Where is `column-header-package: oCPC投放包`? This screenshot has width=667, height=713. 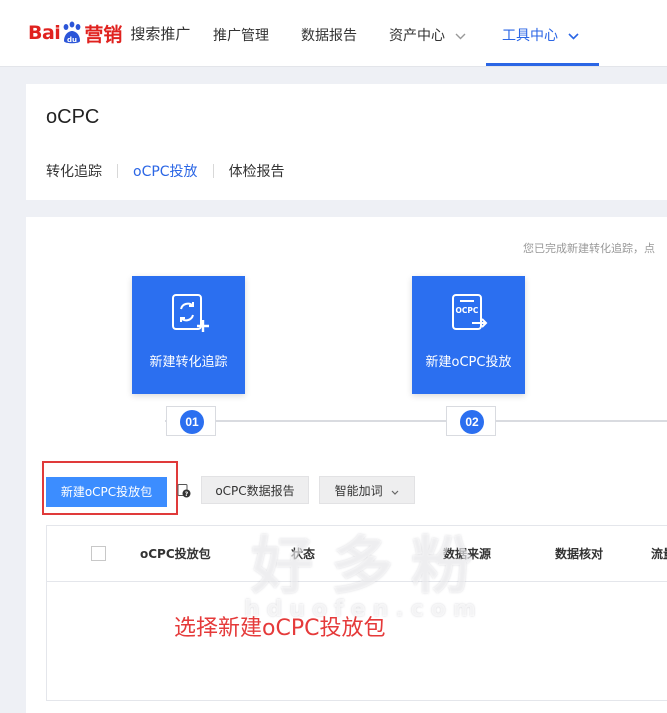 column-header-package: oCPC投放包 is located at coordinates (175, 553).